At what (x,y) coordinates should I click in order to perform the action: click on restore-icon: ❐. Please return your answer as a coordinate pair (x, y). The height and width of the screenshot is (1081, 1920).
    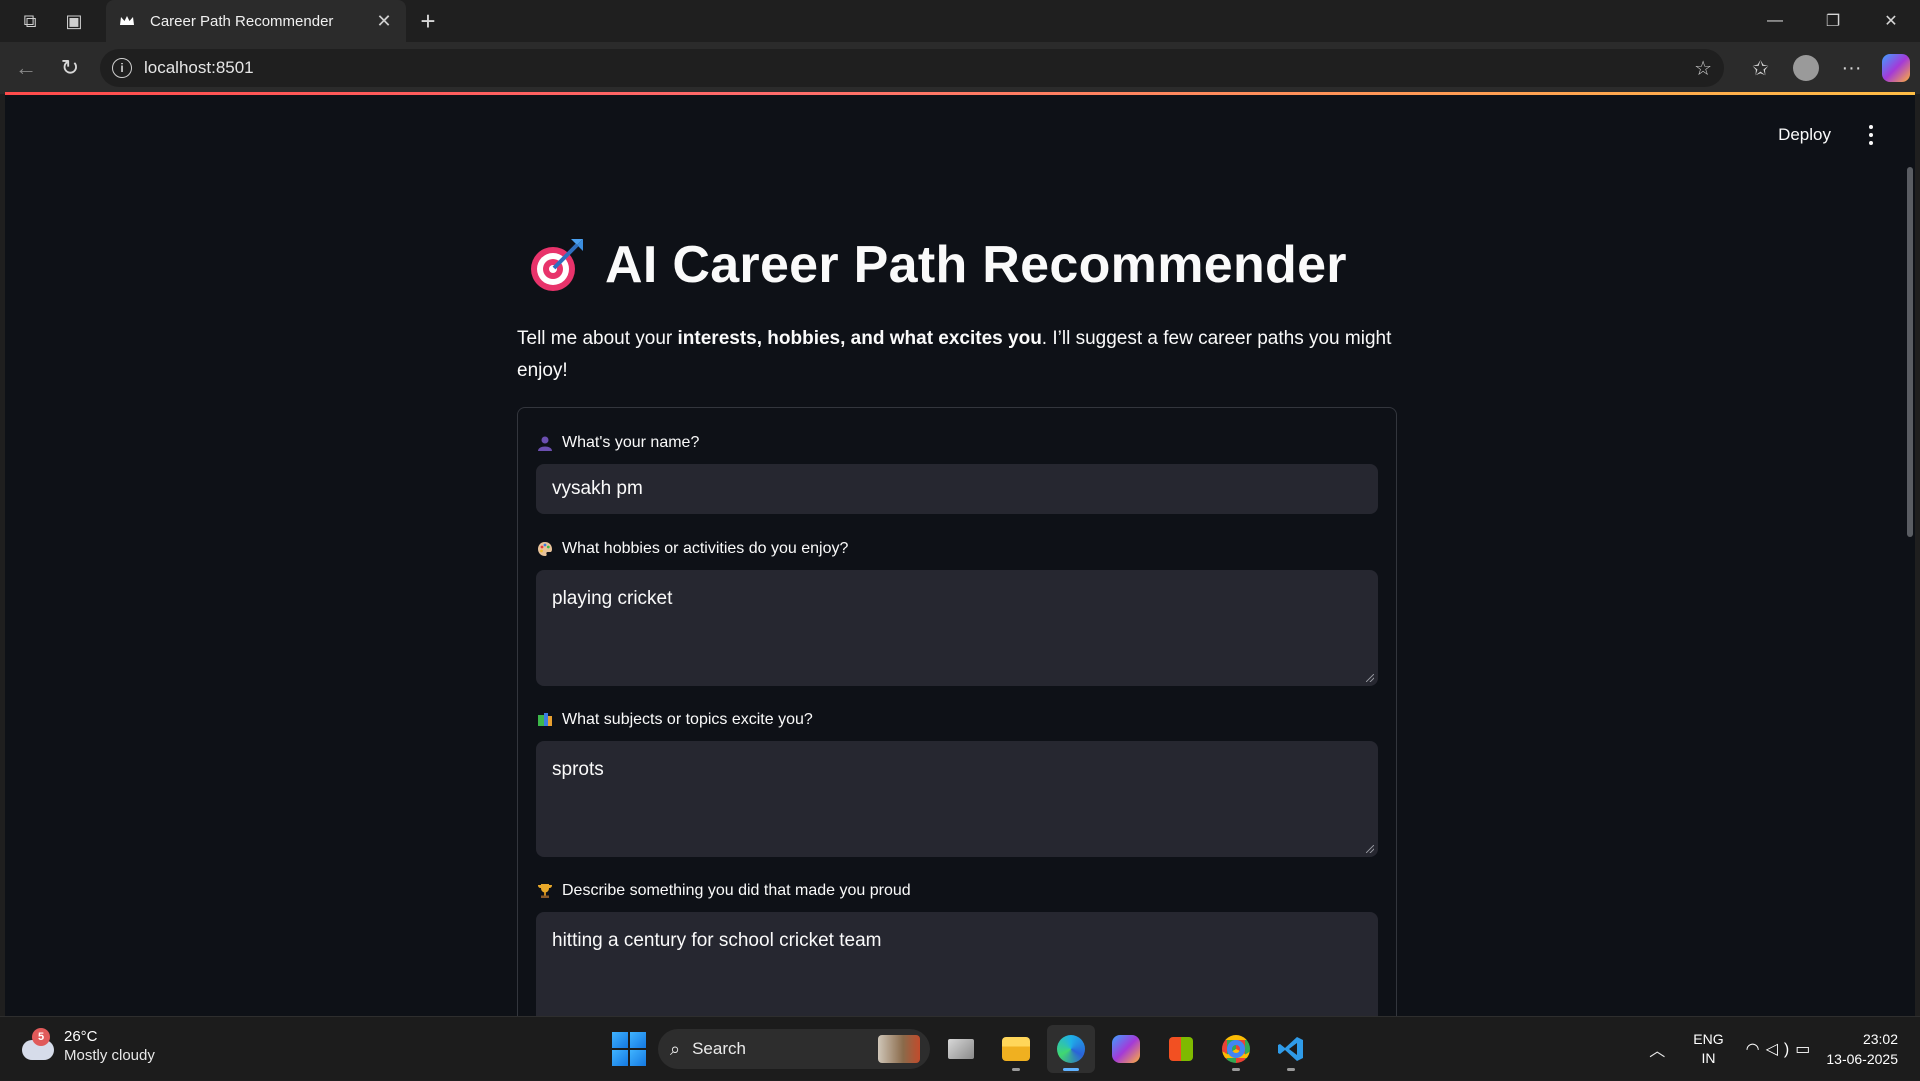
    Looking at the image, I should click on (1833, 21).